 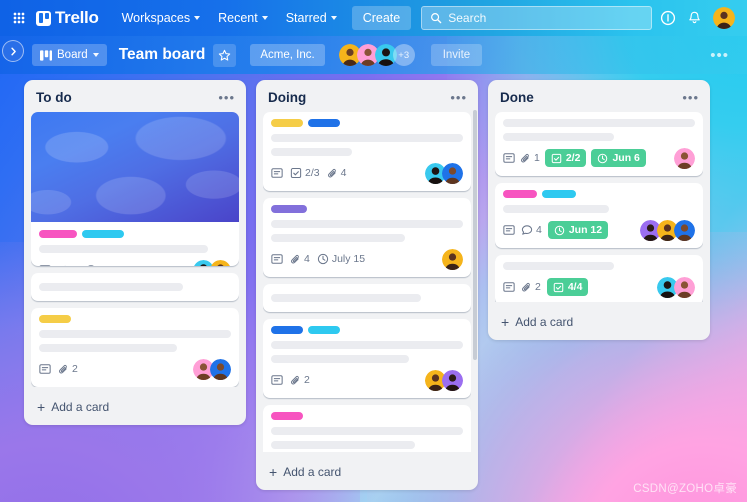 I want to click on add-card-button-doing: + Add a card, so click(x=367, y=472).